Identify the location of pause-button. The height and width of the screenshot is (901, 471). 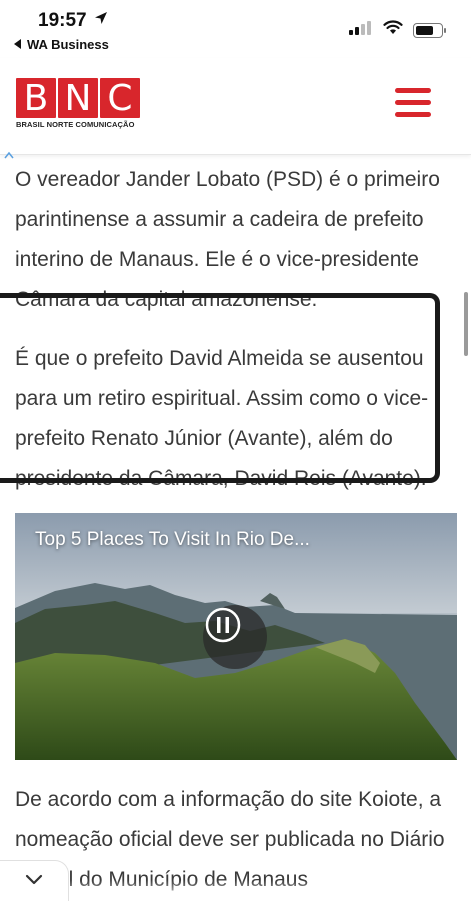
(235, 637).